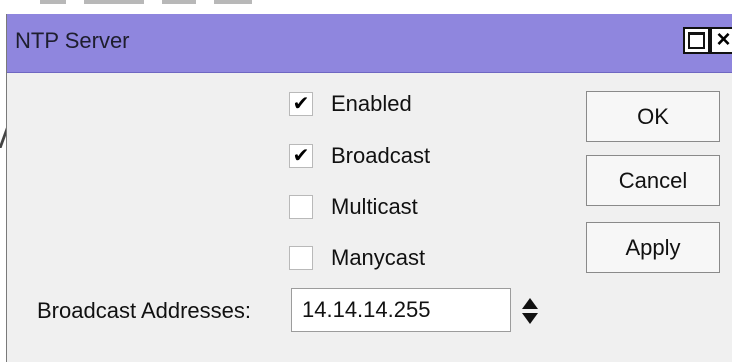 This screenshot has width=732, height=362. Describe the element at coordinates (72, 40) in the screenshot. I see `window-title: NTP Server` at that location.